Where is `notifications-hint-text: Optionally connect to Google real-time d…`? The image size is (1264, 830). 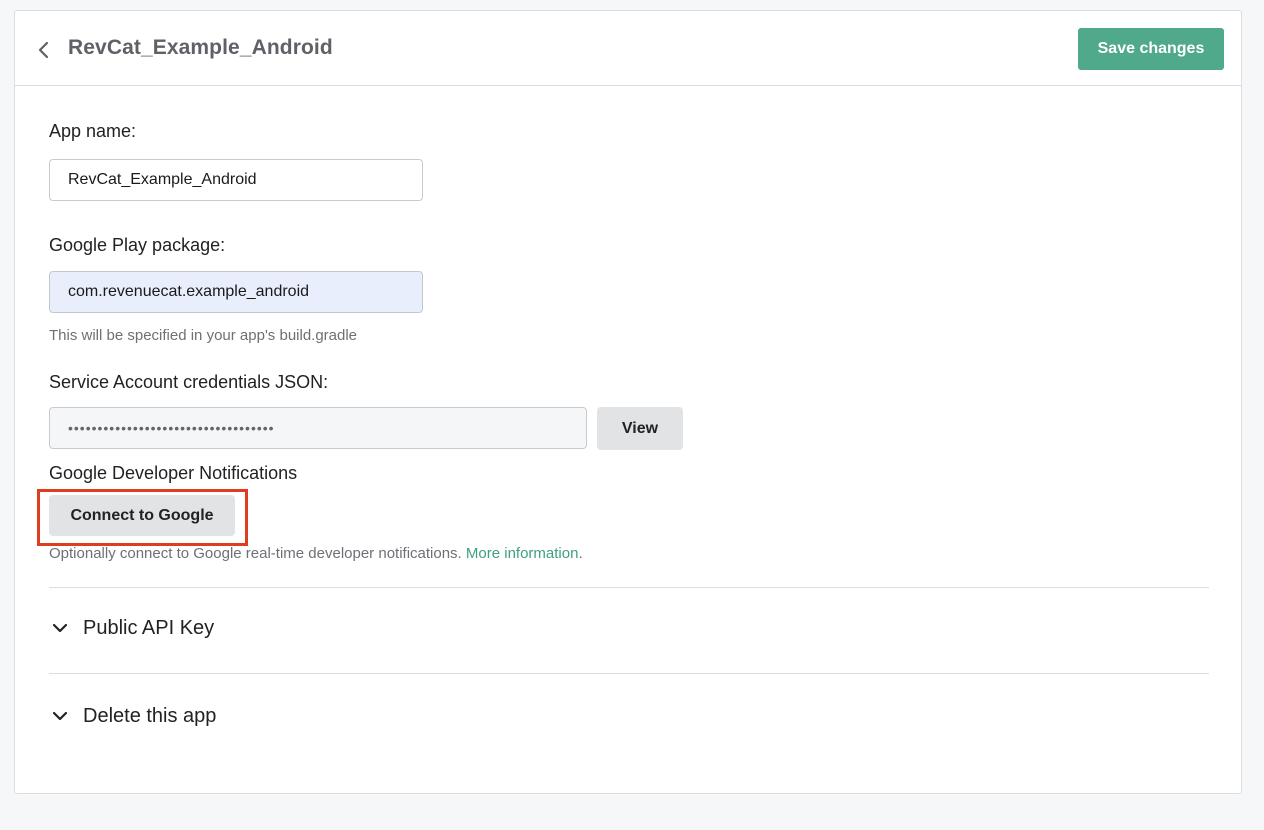 notifications-hint-text: Optionally connect to Google real-time d… is located at coordinates (255, 553).